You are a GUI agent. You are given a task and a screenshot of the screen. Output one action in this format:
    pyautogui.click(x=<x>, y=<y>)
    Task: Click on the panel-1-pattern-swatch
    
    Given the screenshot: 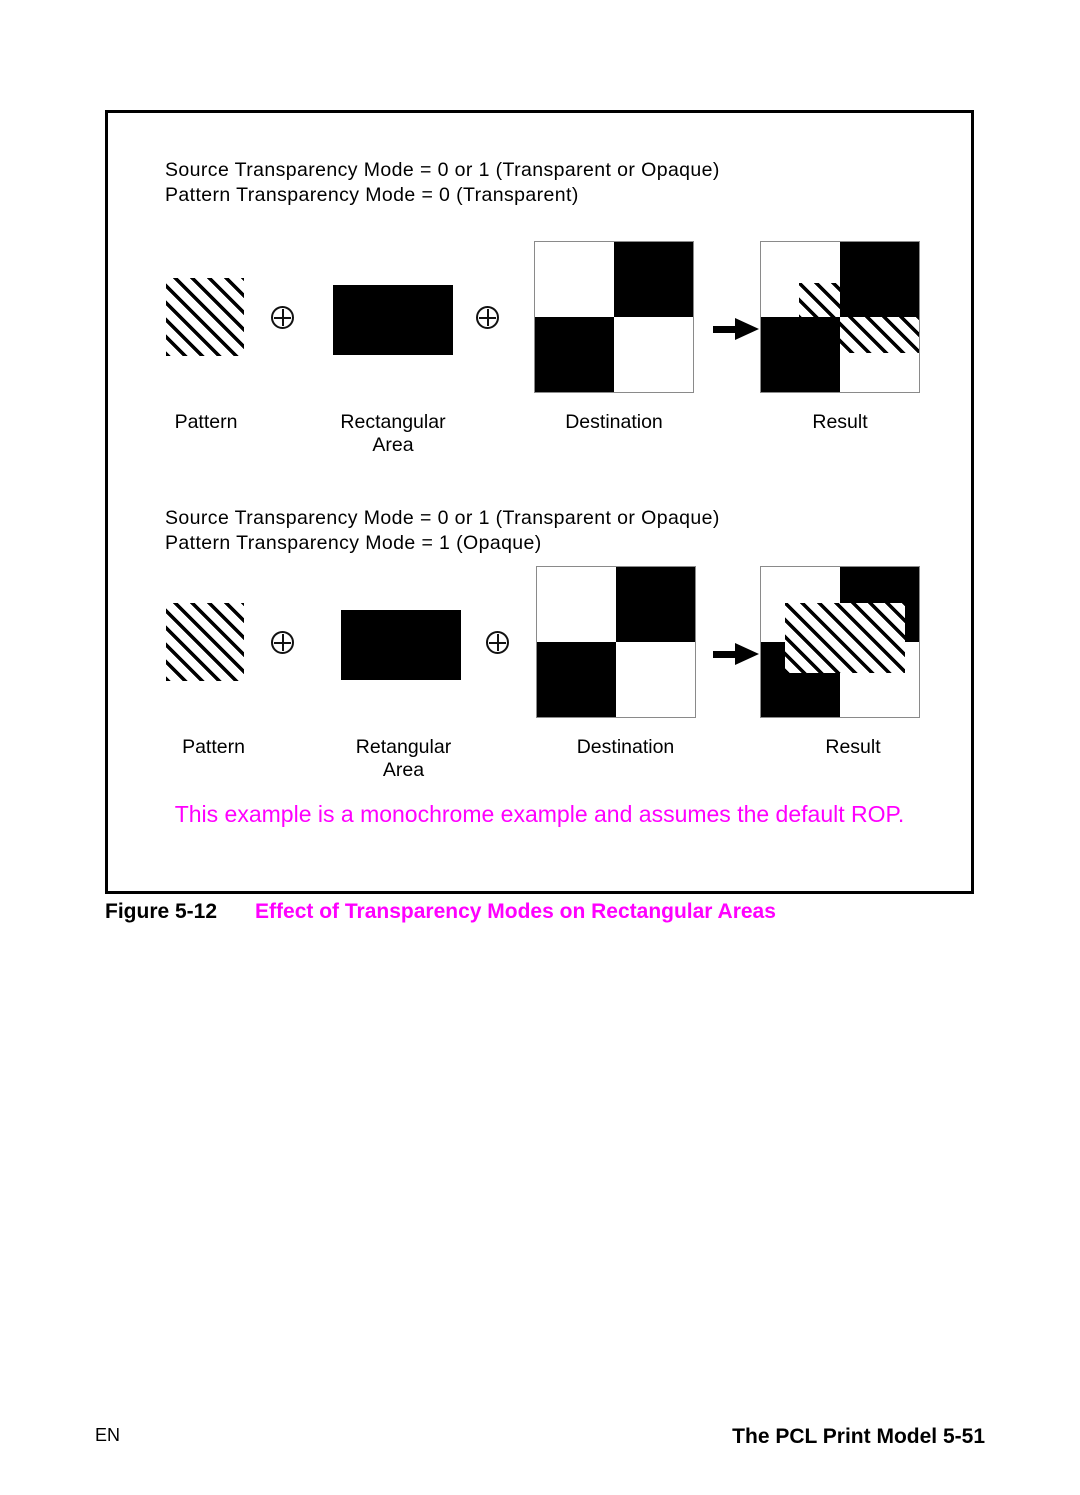 What is the action you would take?
    pyautogui.click(x=205, y=317)
    